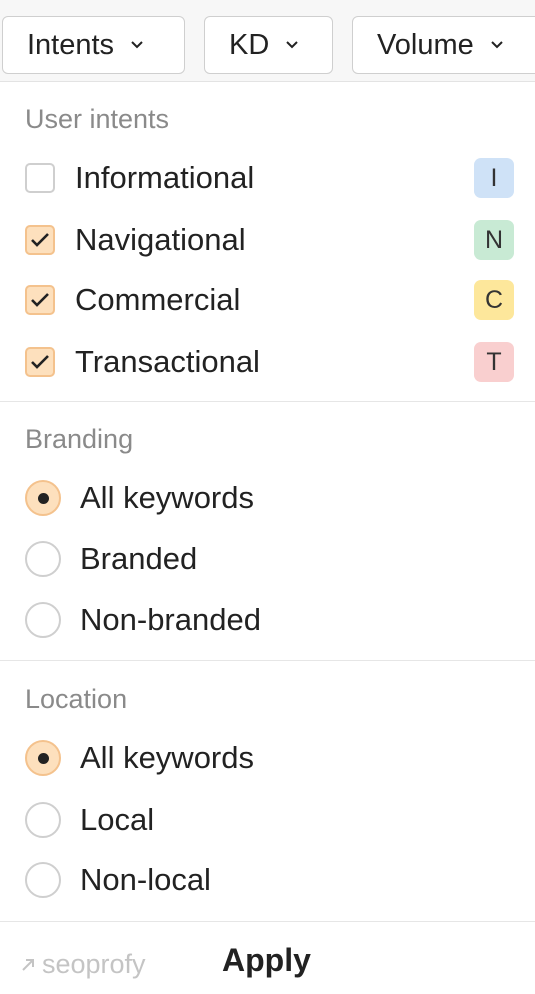 This screenshot has height=994, width=535. Describe the element at coordinates (43, 880) in the screenshot. I see `location-non-local-radio` at that location.